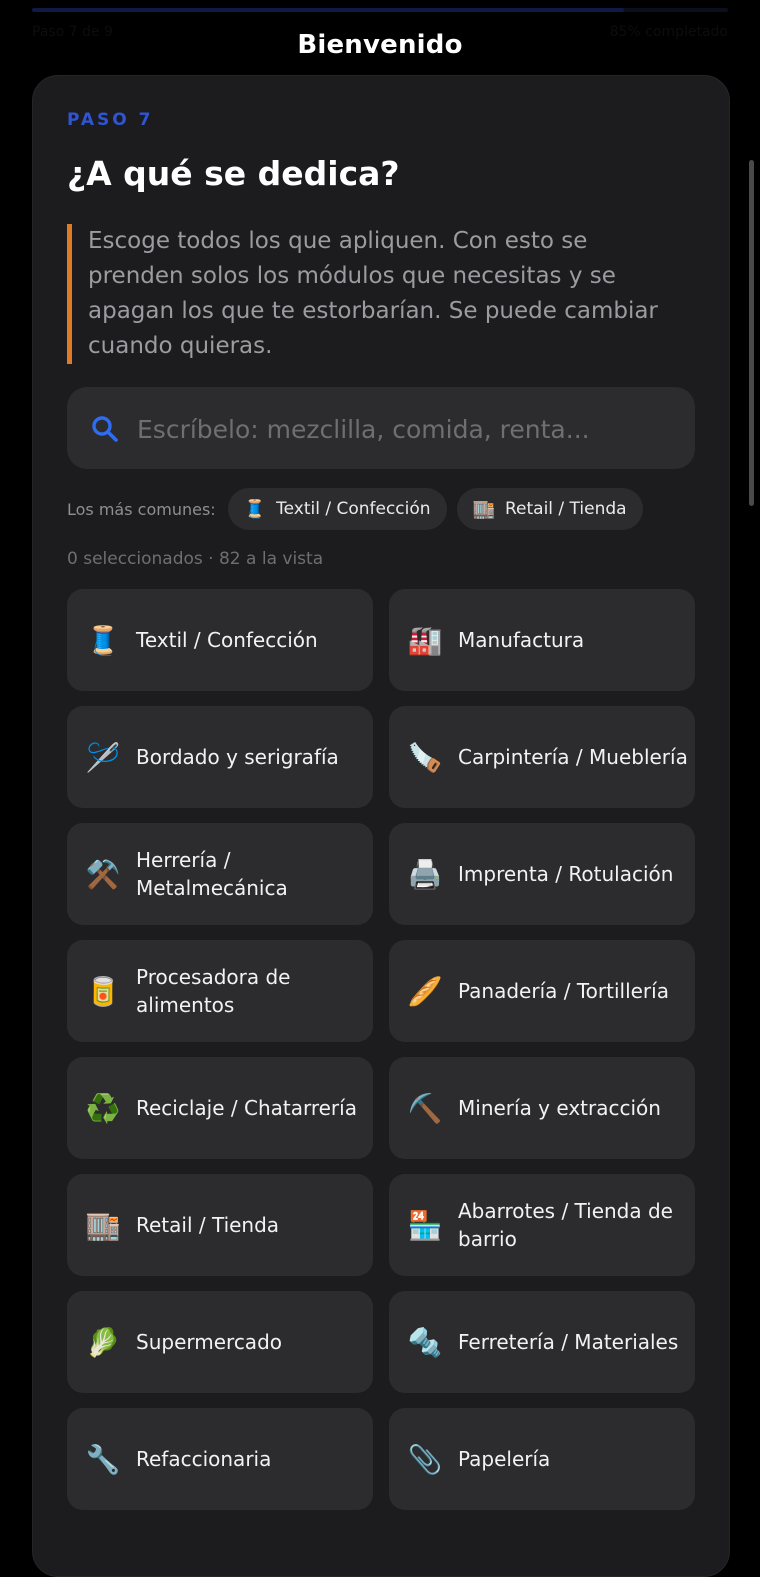  I want to click on industry-herreria: ⚒️ Herrería / Metalmecánica, so click(220, 874).